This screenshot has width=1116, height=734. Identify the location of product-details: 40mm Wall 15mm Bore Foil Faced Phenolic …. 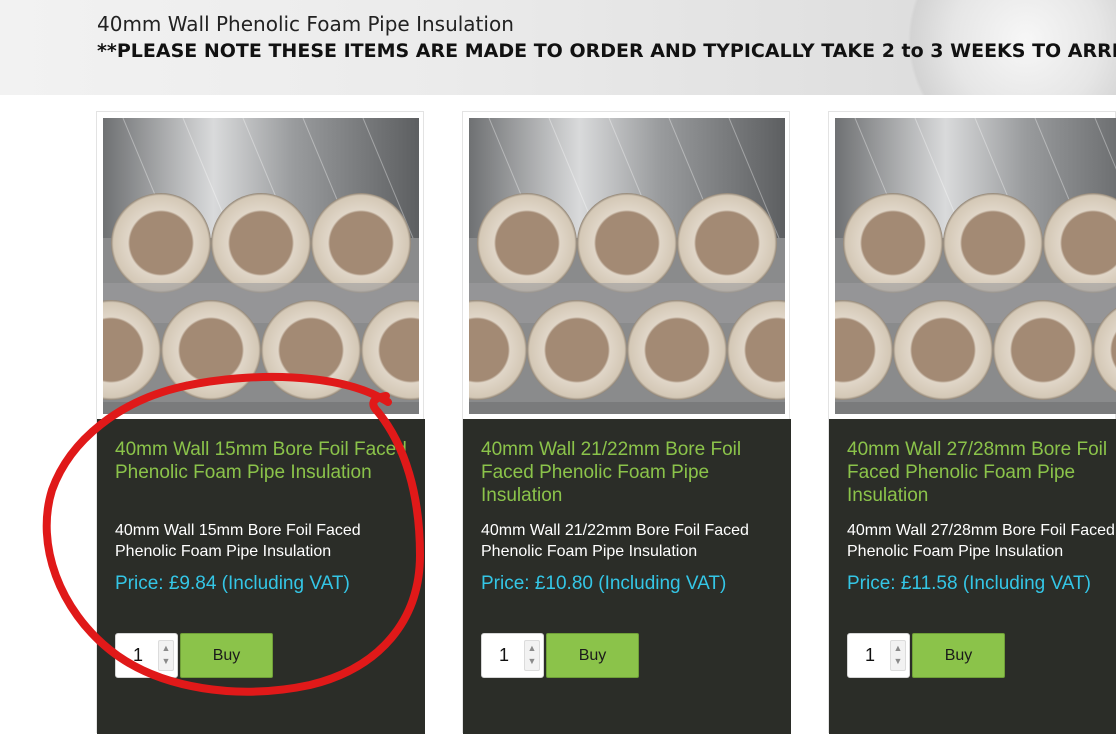
(261, 576).